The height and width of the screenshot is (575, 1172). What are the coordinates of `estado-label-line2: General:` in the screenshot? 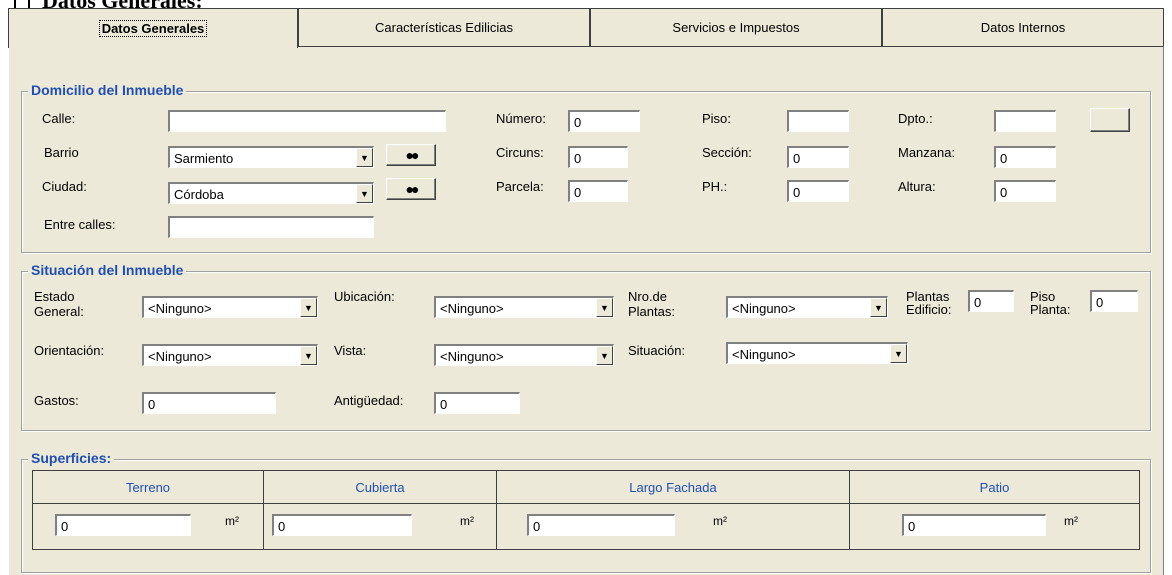 It's located at (59, 311).